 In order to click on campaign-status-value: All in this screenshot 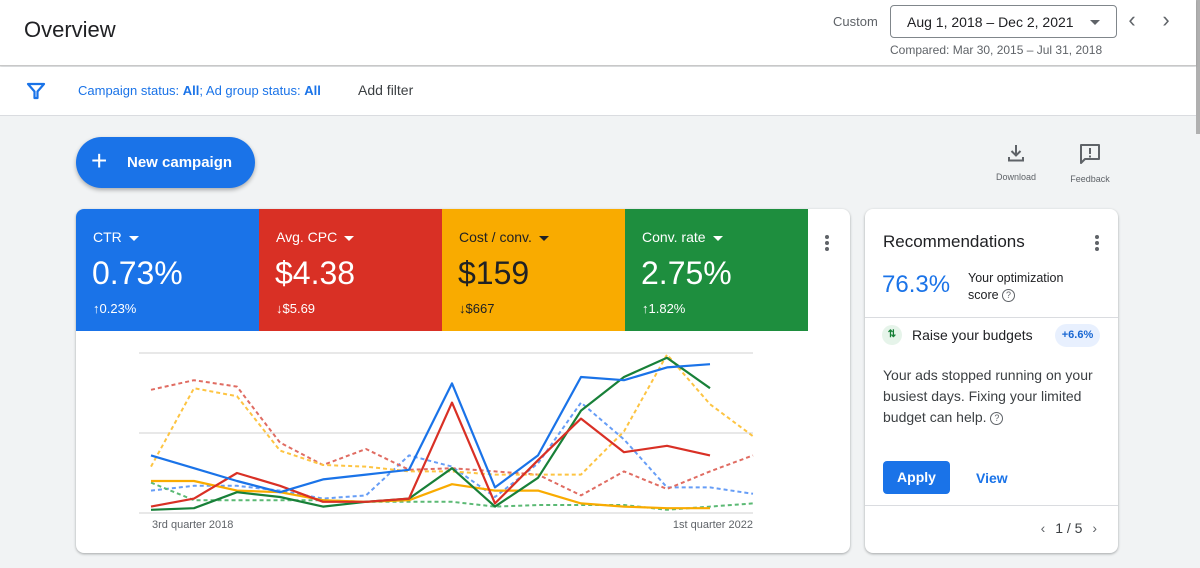, I will do `click(191, 90)`.